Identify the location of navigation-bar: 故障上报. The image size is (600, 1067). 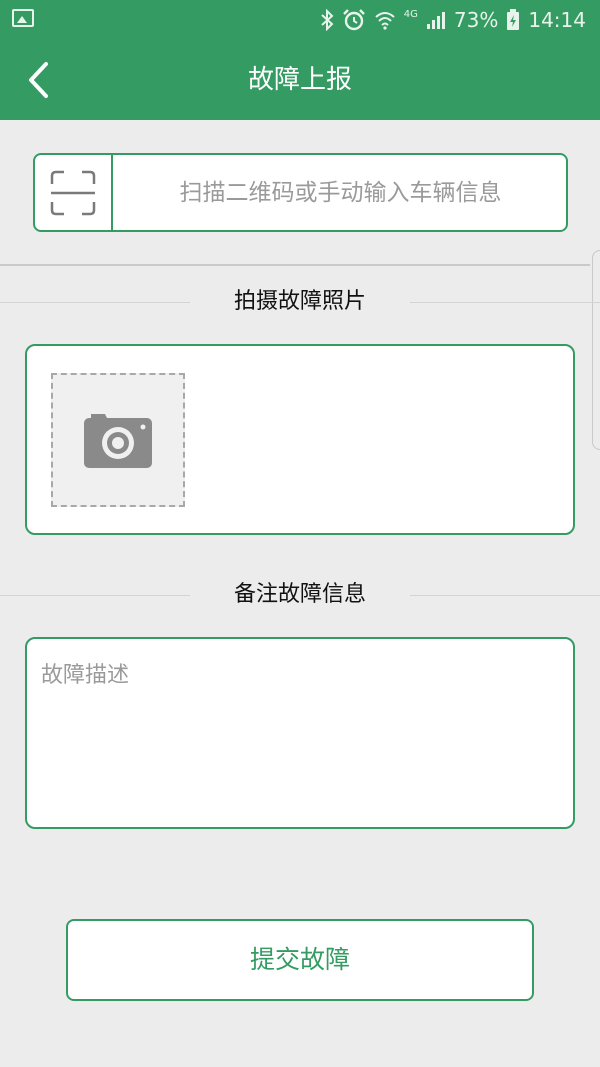
(300, 80).